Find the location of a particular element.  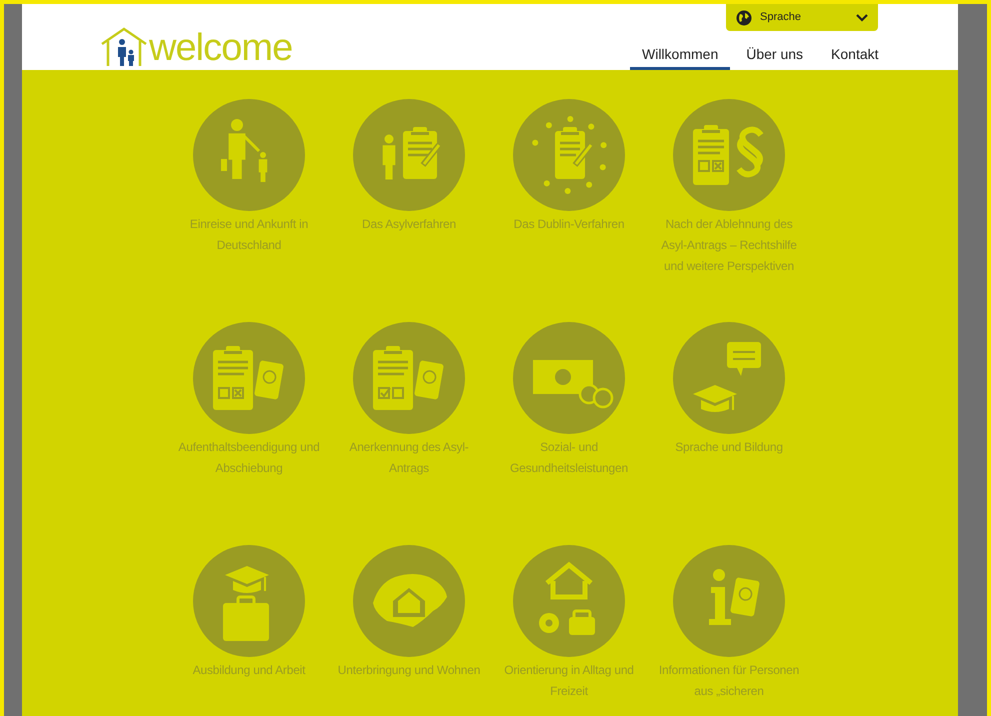

topic-link: Einreise und Ankunft in Deutschland is located at coordinates (249, 235).